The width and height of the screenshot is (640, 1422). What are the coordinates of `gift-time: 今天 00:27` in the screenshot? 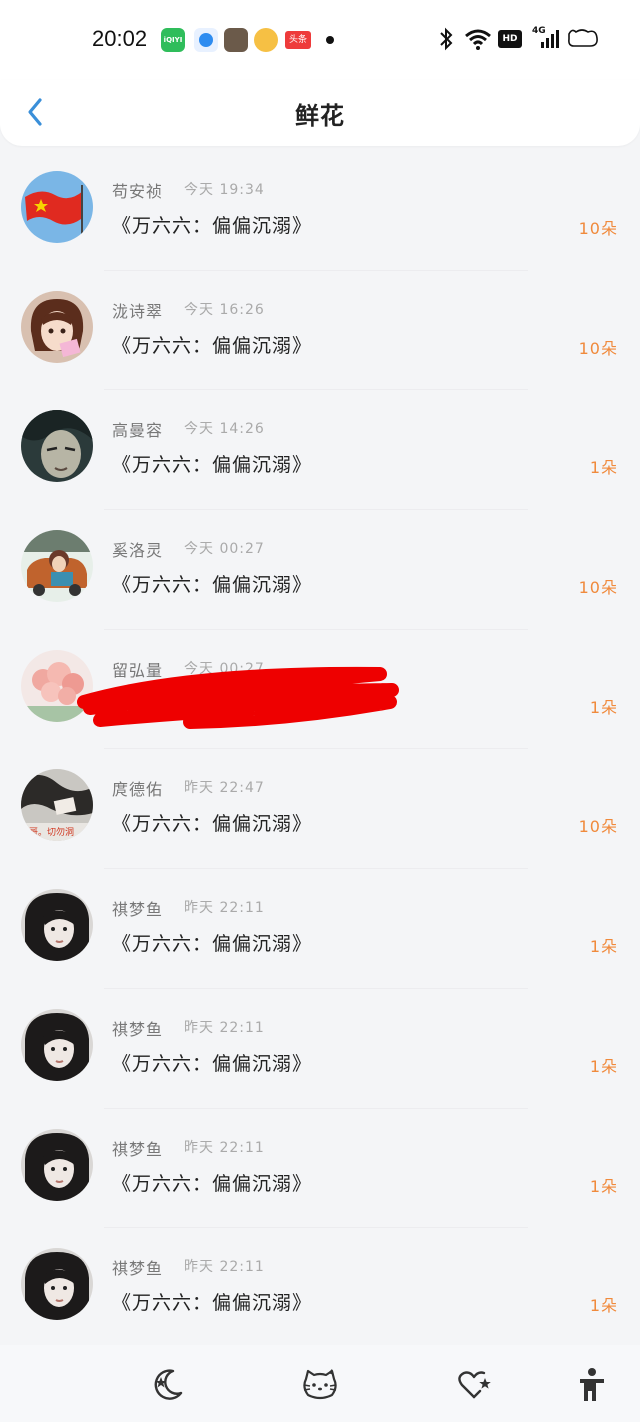 It's located at (224, 549).